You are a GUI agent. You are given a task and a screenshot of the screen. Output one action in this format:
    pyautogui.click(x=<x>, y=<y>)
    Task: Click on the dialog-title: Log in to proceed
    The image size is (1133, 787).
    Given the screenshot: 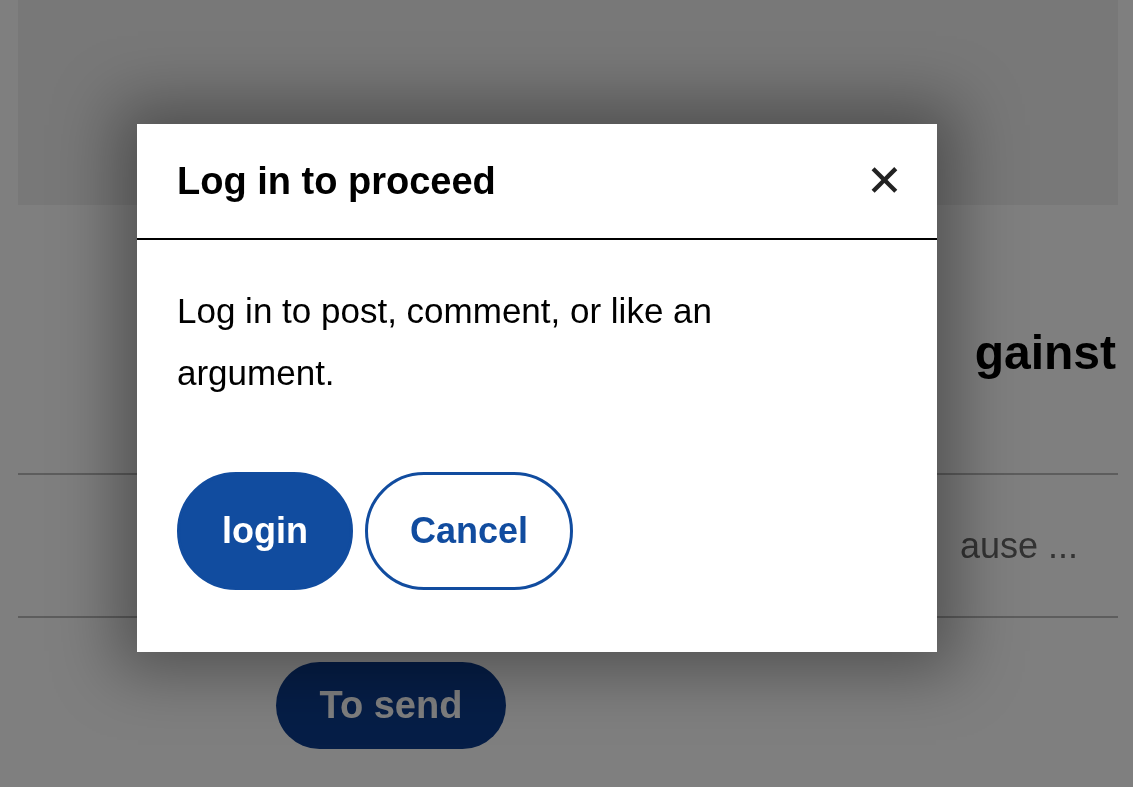 What is the action you would take?
    pyautogui.click(x=336, y=181)
    